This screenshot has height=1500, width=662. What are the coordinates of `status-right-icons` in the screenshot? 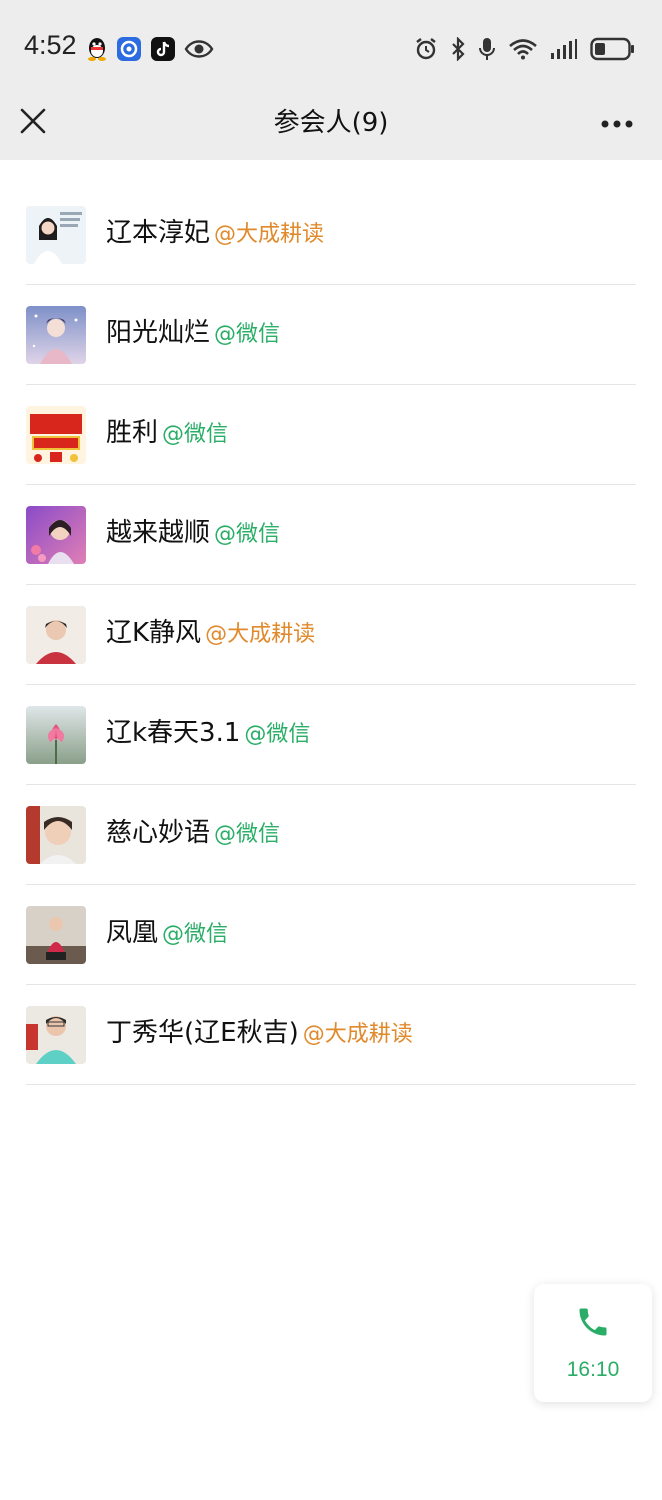 It's located at (525, 49).